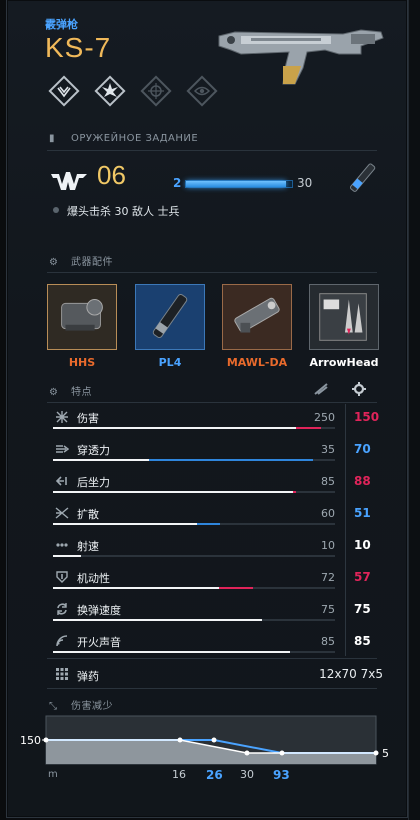 This screenshot has height=820, width=420. What do you see at coordinates (88, 546) in the screenshot?
I see `stat-name: 射速` at bounding box center [88, 546].